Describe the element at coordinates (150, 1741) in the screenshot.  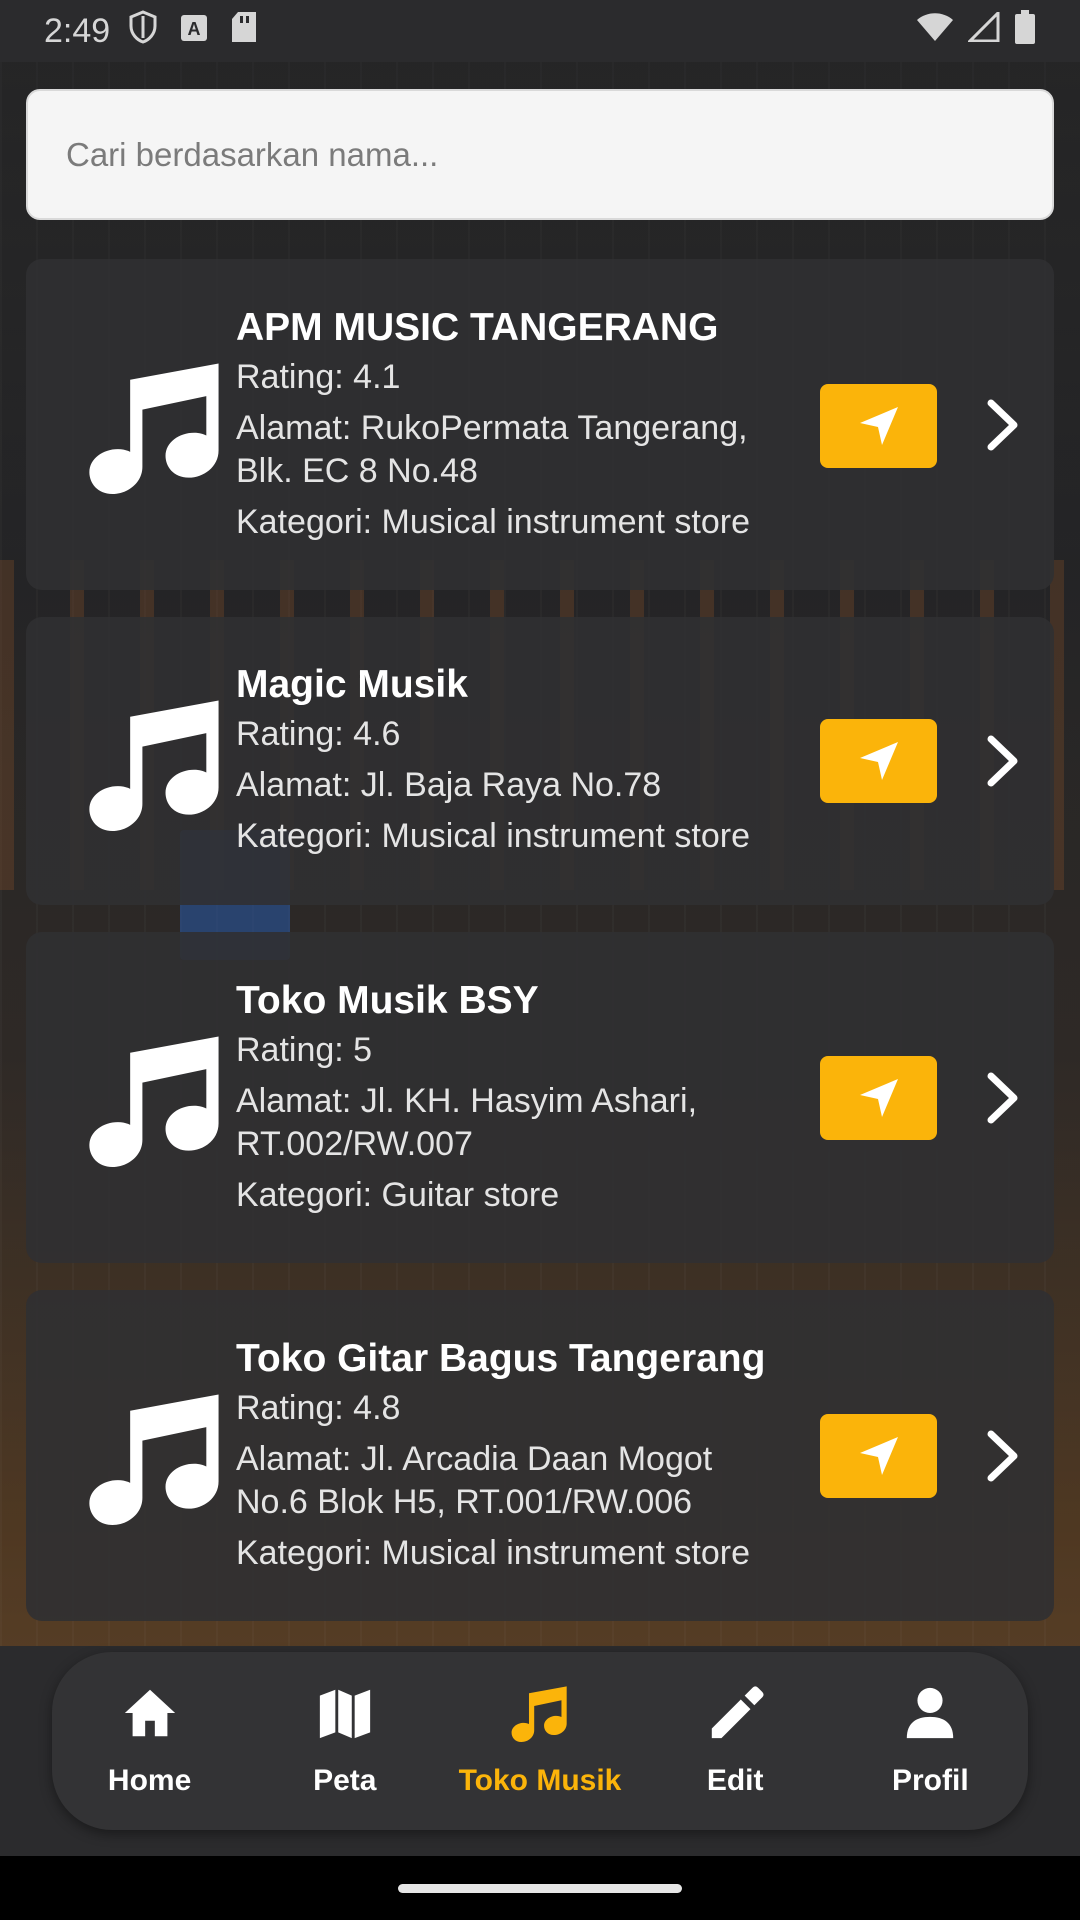
I see `nav-item-home: Home` at that location.